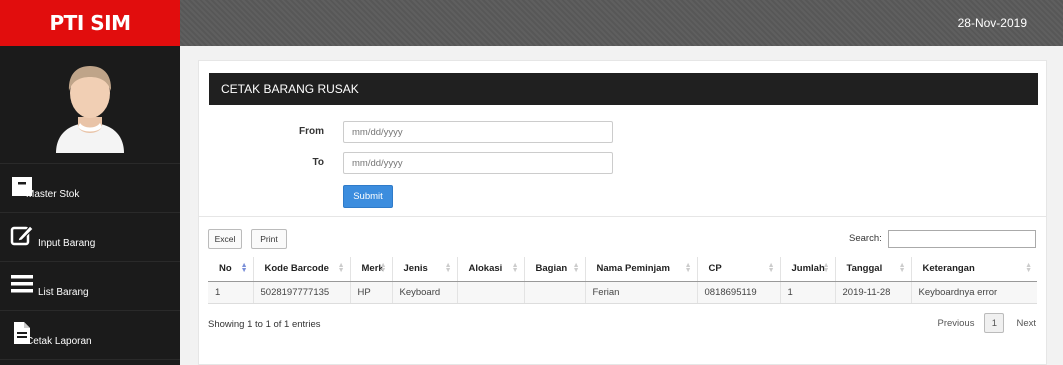  I want to click on table-info: Showing 1 to 1 of 1 entries, so click(264, 324).